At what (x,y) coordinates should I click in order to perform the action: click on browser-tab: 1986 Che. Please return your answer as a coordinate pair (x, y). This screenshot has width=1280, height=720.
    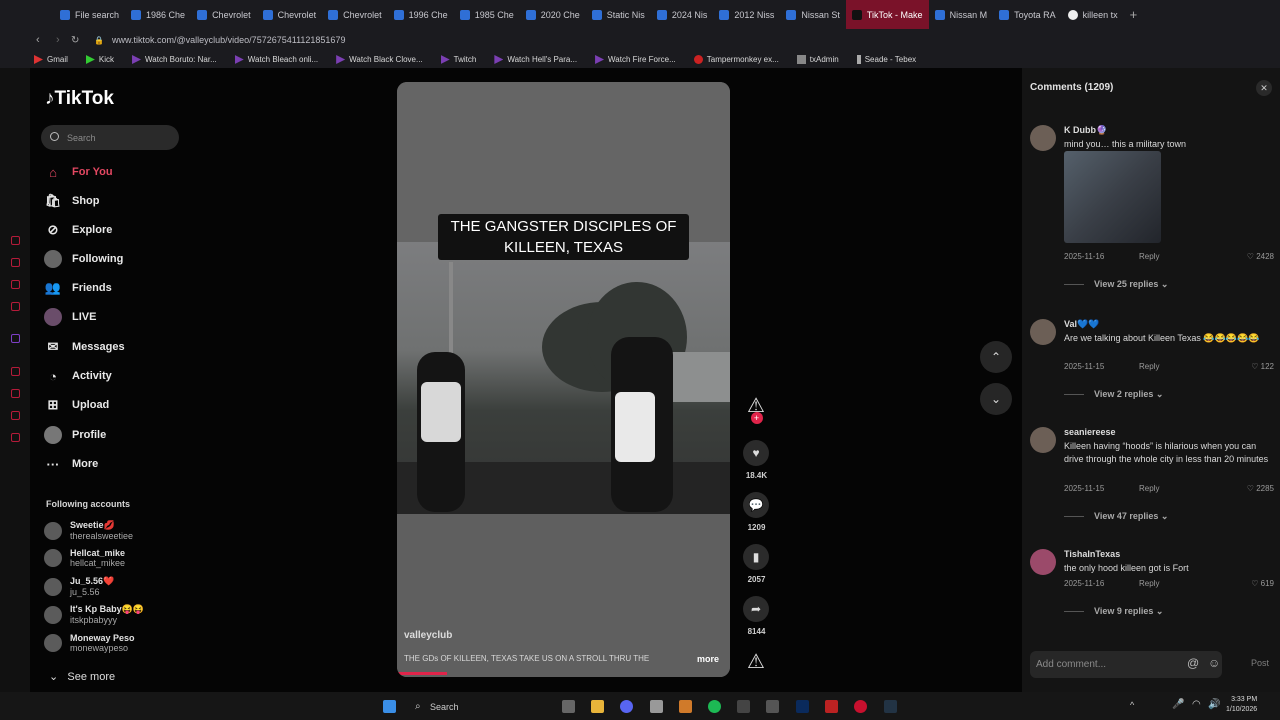
    Looking at the image, I should click on (158, 14).